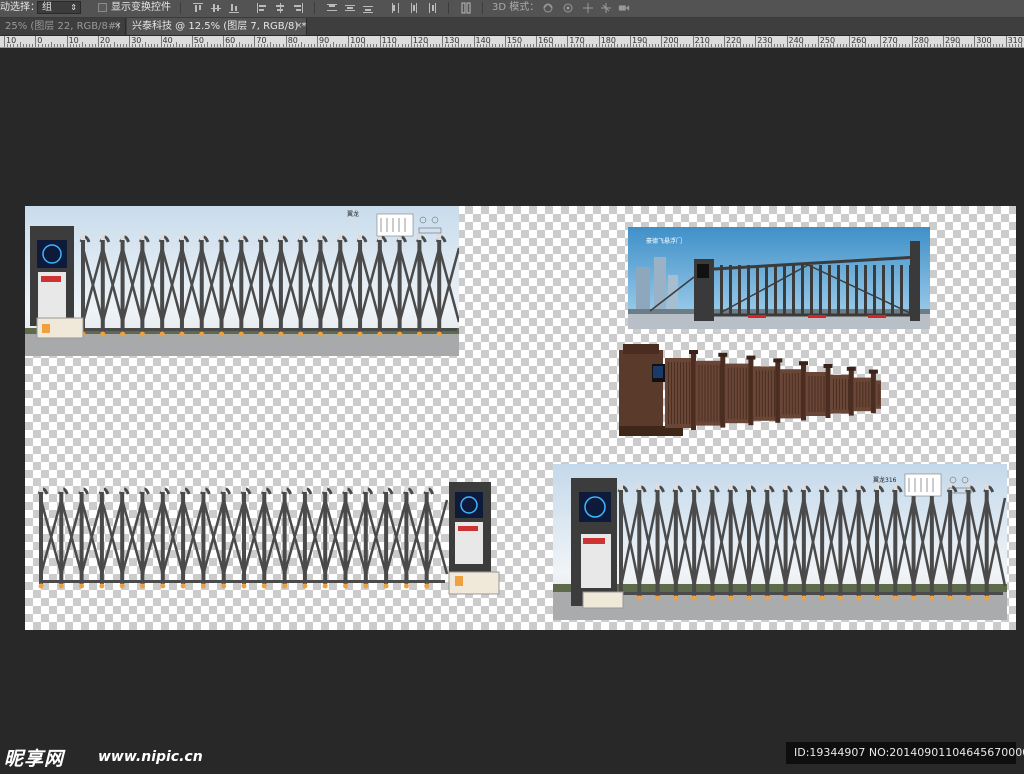 The image size is (1024, 774). I want to click on slide-3d-icon, so click(606, 8).